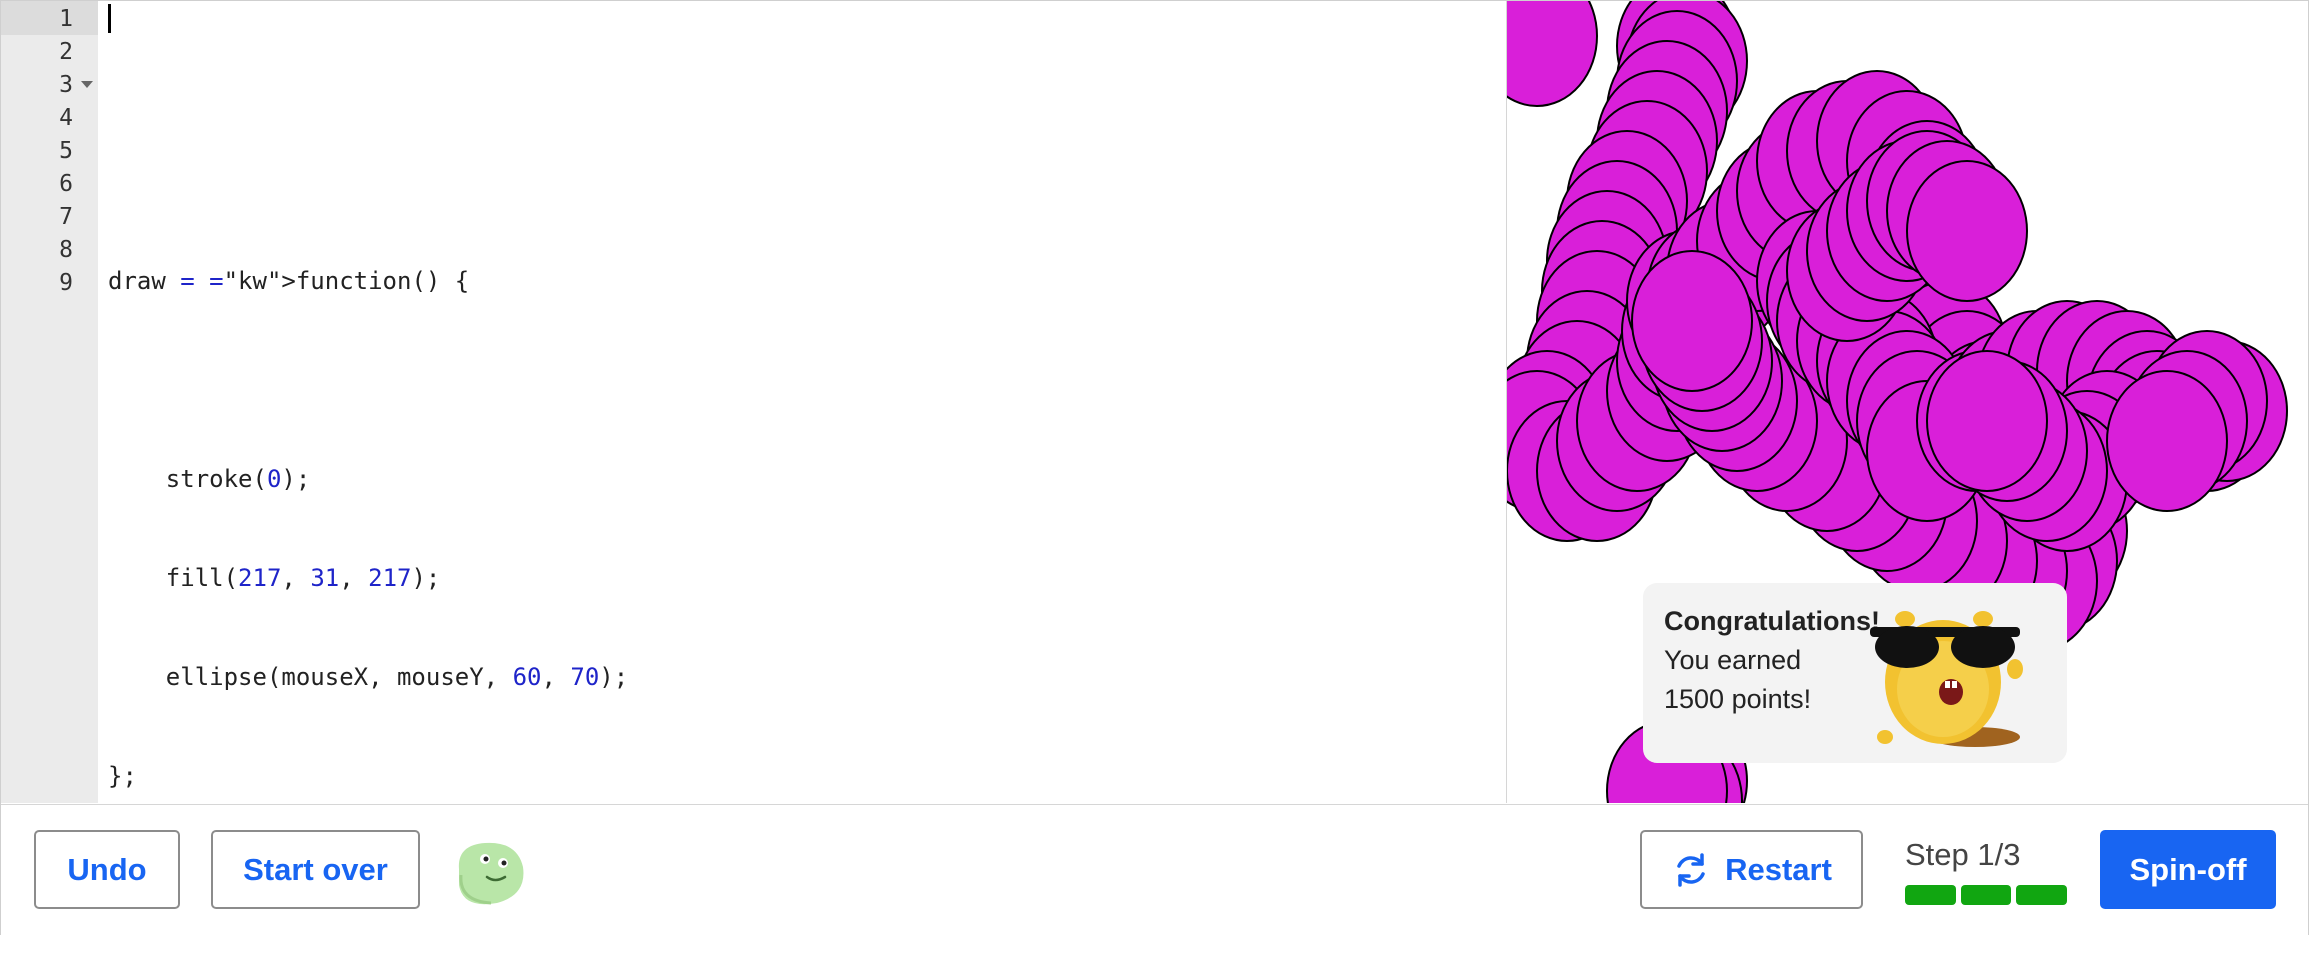 The height and width of the screenshot is (958, 2309). Describe the element at coordinates (1738, 699) in the screenshot. I see `toast-message-line2: 1500 points!` at that location.